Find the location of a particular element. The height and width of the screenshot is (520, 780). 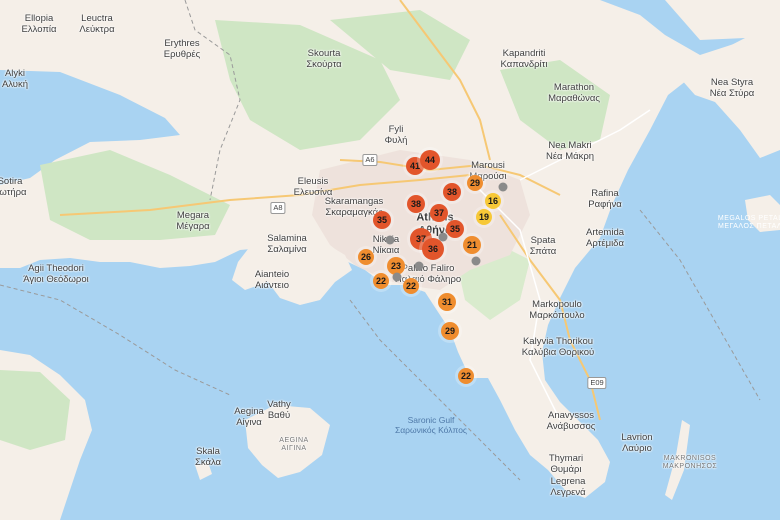

road-shield-e09: E09 is located at coordinates (597, 383).